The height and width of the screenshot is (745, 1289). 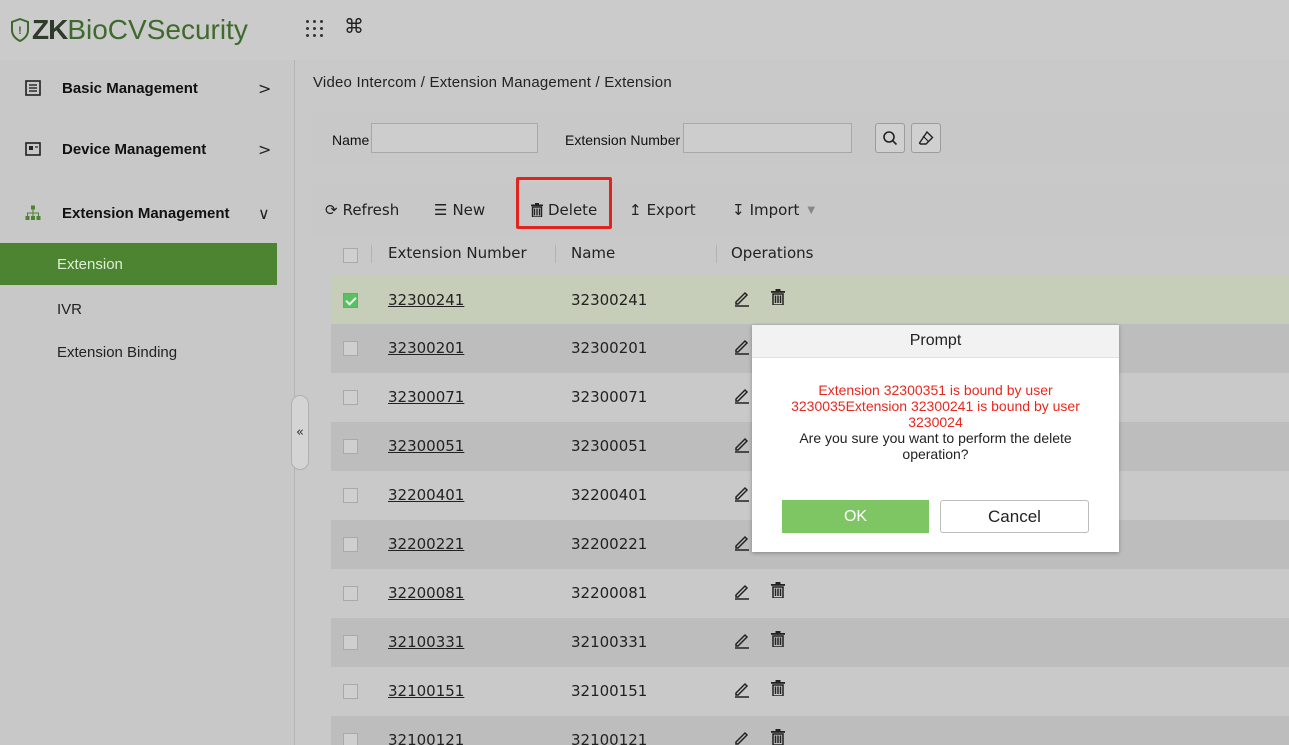 I want to click on table-row: 32100151 32100151, so click(x=810, y=691).